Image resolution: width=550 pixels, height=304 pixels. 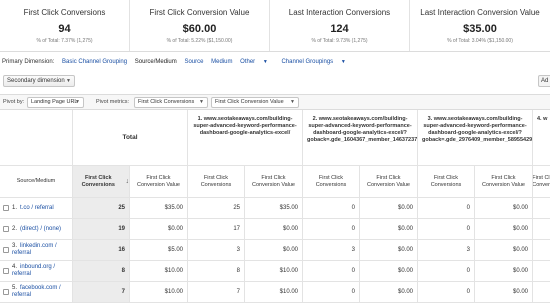 I want to click on advanced-button: Ad, so click(x=544, y=81).